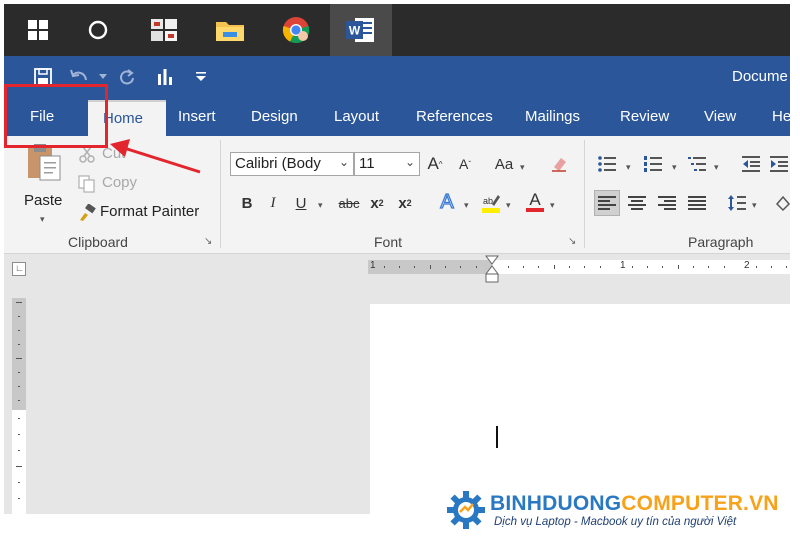 Image resolution: width=800 pixels, height=540 pixels. I want to click on italic-label: I, so click(273, 202).